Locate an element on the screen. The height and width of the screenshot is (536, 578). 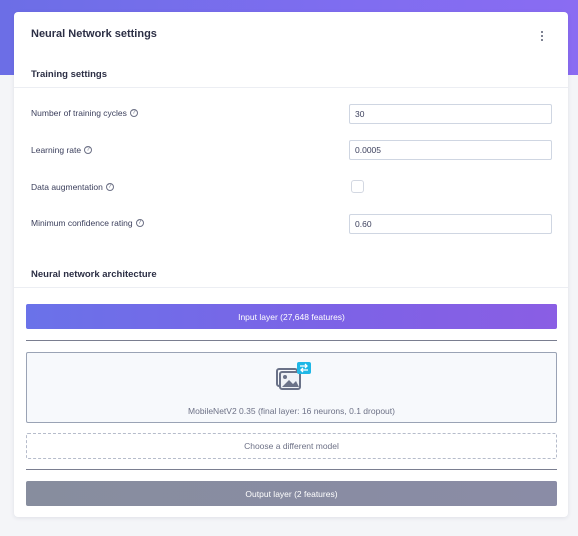
image-transfer-icon is located at coordinates (293, 376).